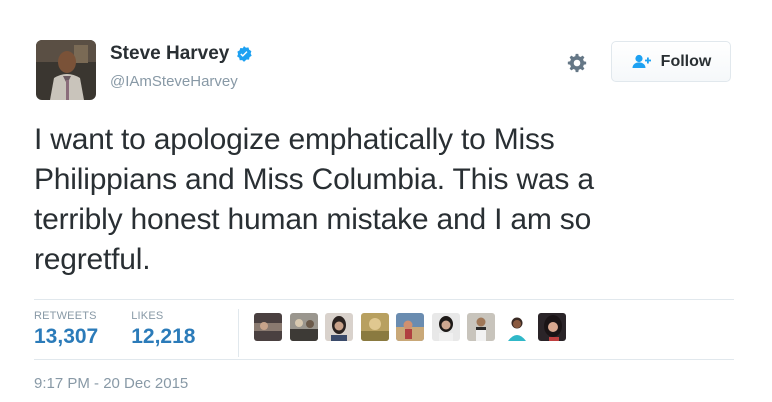 Image resolution: width=772 pixels, height=402 pixels. I want to click on stats-separator, so click(238, 333).